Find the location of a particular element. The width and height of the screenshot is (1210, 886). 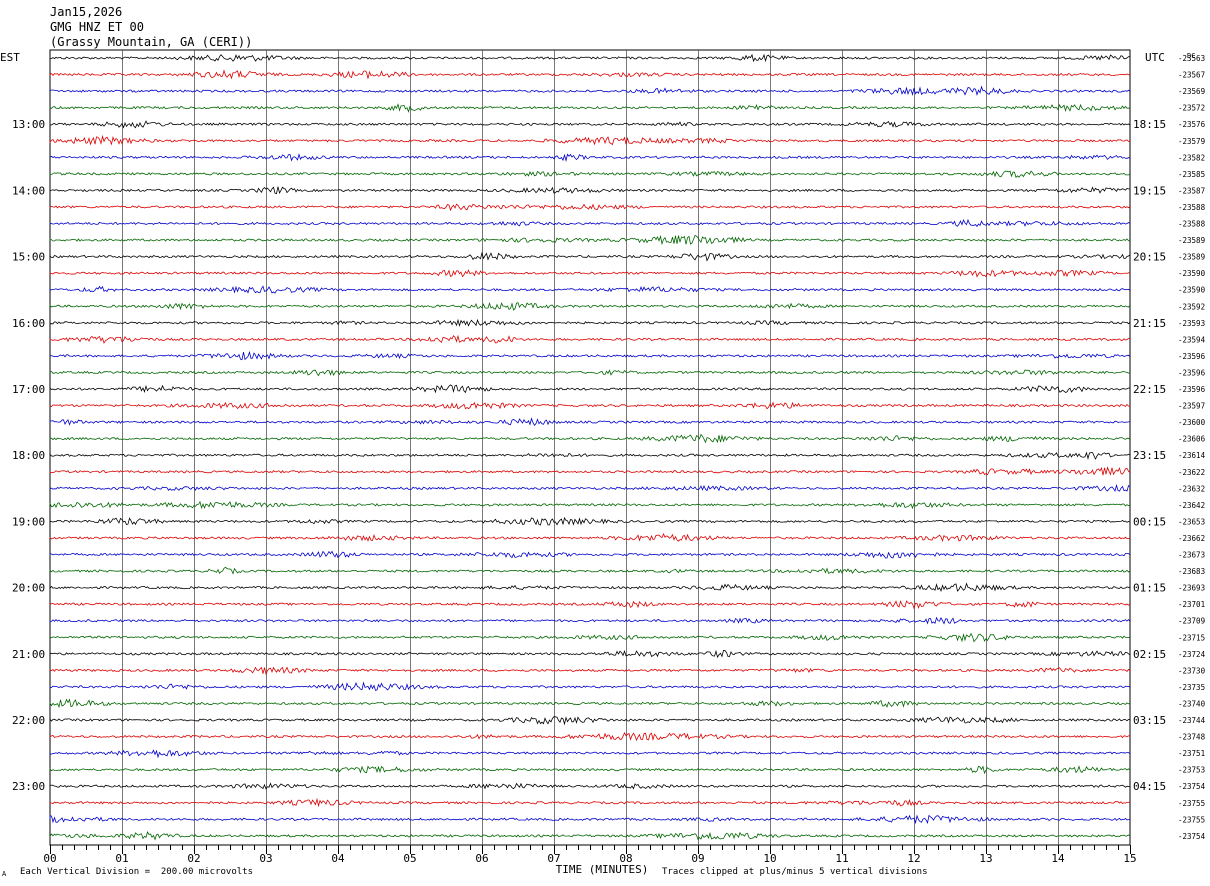

hour-label-est: 15:00 is located at coordinates (28, 257).